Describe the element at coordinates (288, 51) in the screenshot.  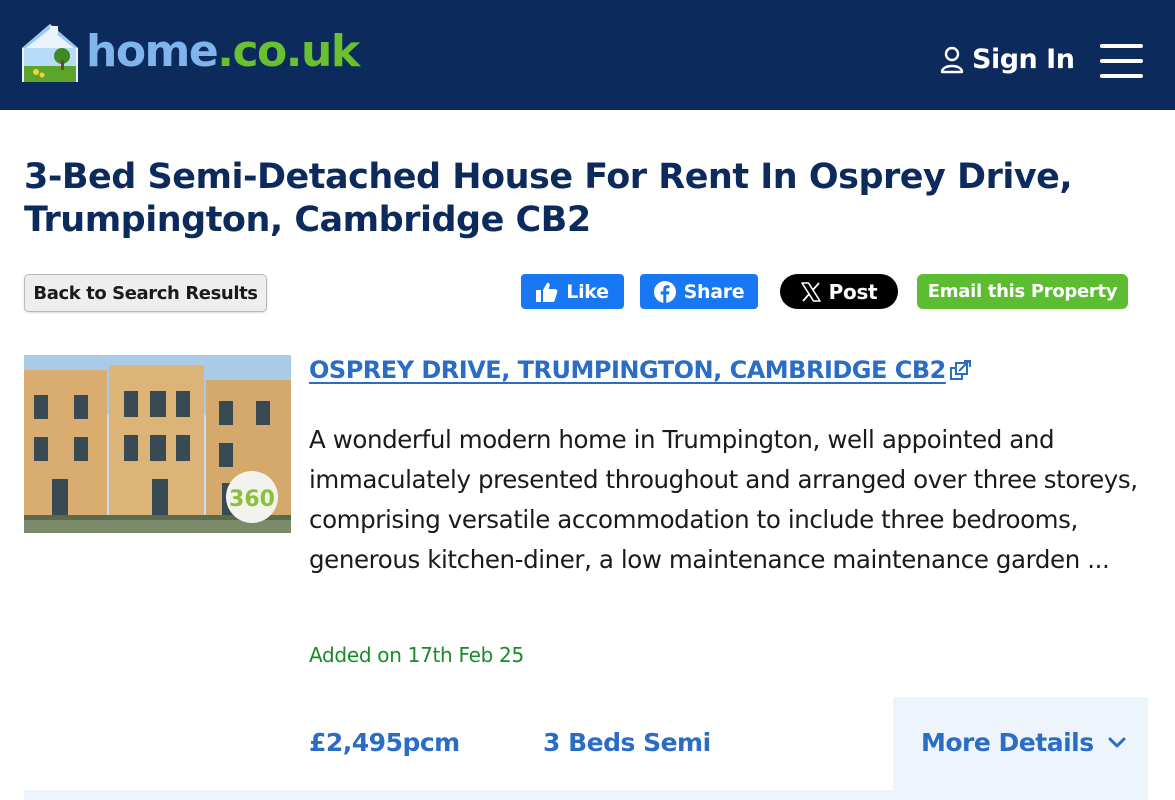
I see `logo-domain-text: .co.uk` at that location.